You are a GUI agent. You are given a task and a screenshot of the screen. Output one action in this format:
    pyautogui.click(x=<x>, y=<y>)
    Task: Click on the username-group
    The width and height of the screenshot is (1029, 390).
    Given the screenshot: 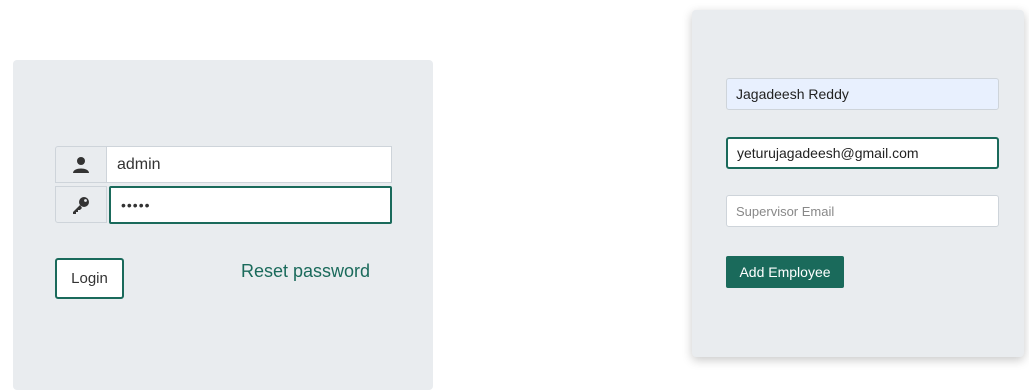 What is the action you would take?
    pyautogui.click(x=223, y=164)
    